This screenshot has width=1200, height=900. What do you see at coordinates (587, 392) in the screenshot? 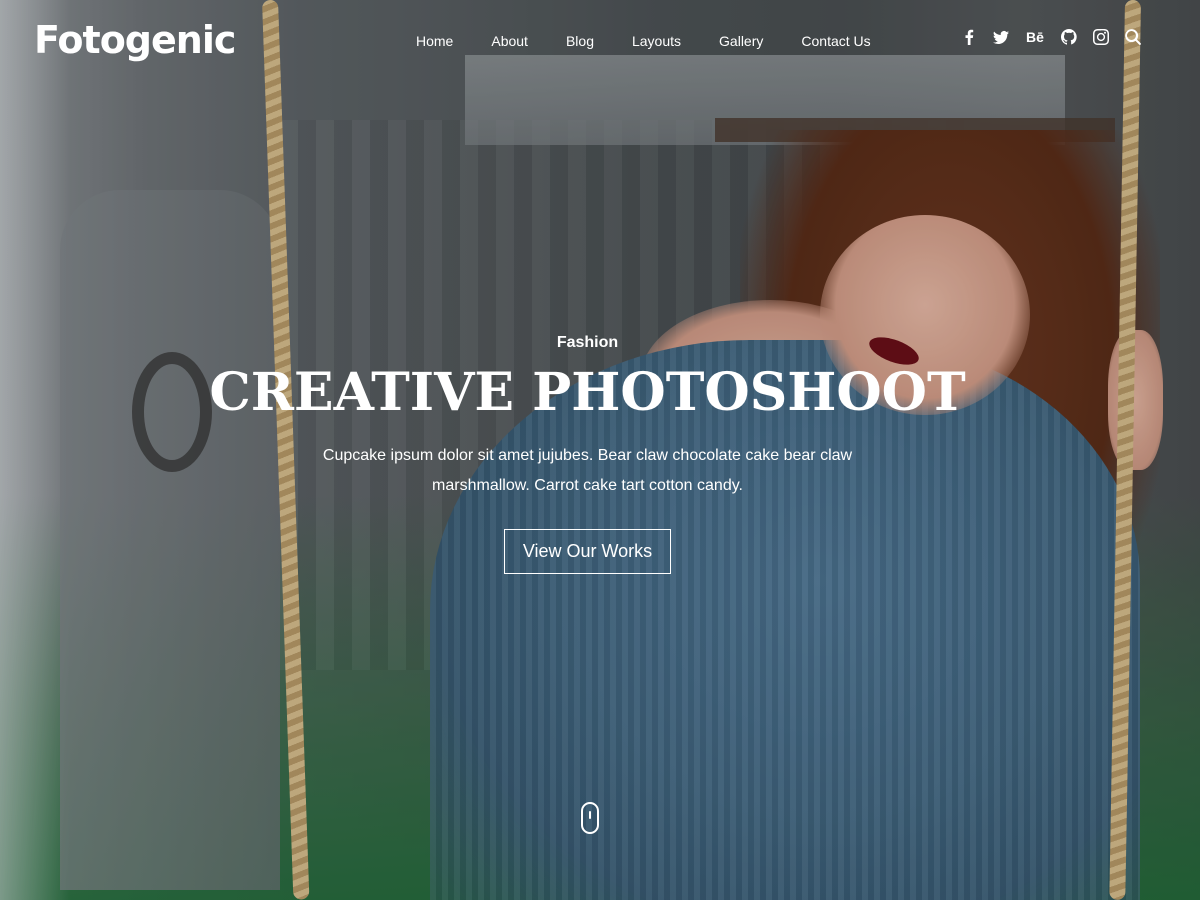
I see `hero-title: CREATIVE PHOTOSHOOT` at bounding box center [587, 392].